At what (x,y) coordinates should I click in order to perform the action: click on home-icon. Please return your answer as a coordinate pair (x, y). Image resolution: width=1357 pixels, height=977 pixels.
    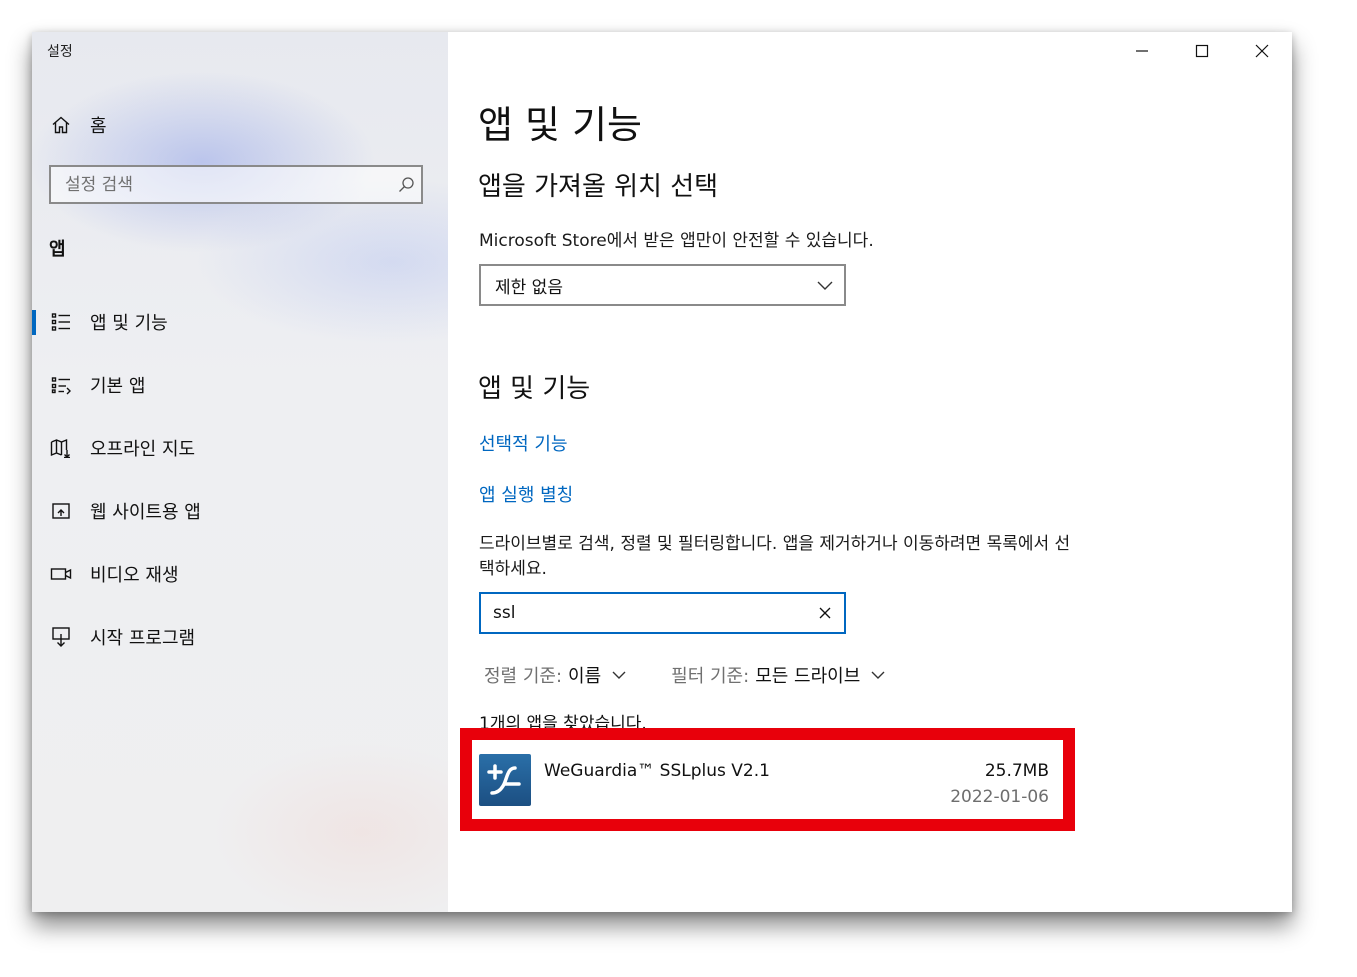
    Looking at the image, I should click on (61, 125).